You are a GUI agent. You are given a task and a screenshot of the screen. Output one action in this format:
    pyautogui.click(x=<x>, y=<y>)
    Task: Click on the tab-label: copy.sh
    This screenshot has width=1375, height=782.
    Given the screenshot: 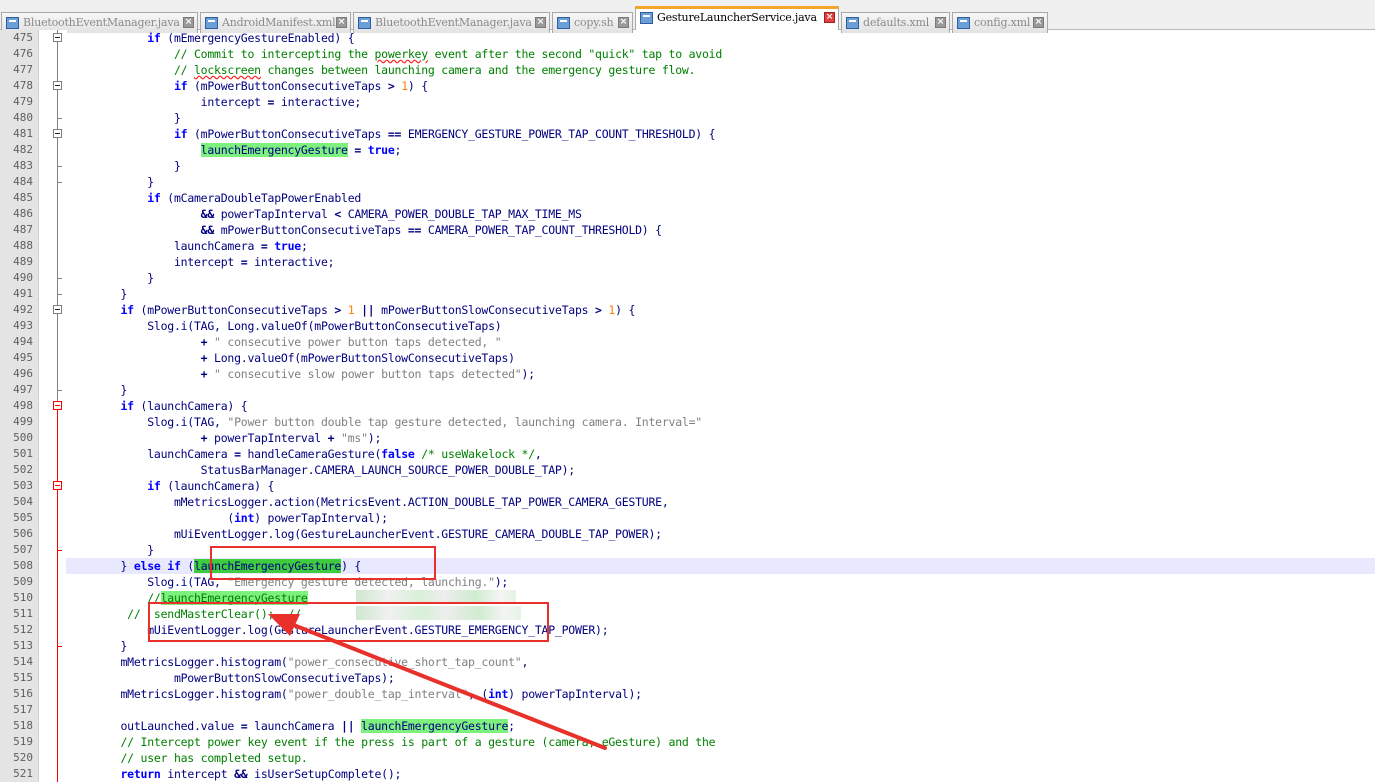 What is the action you would take?
    pyautogui.click(x=594, y=22)
    